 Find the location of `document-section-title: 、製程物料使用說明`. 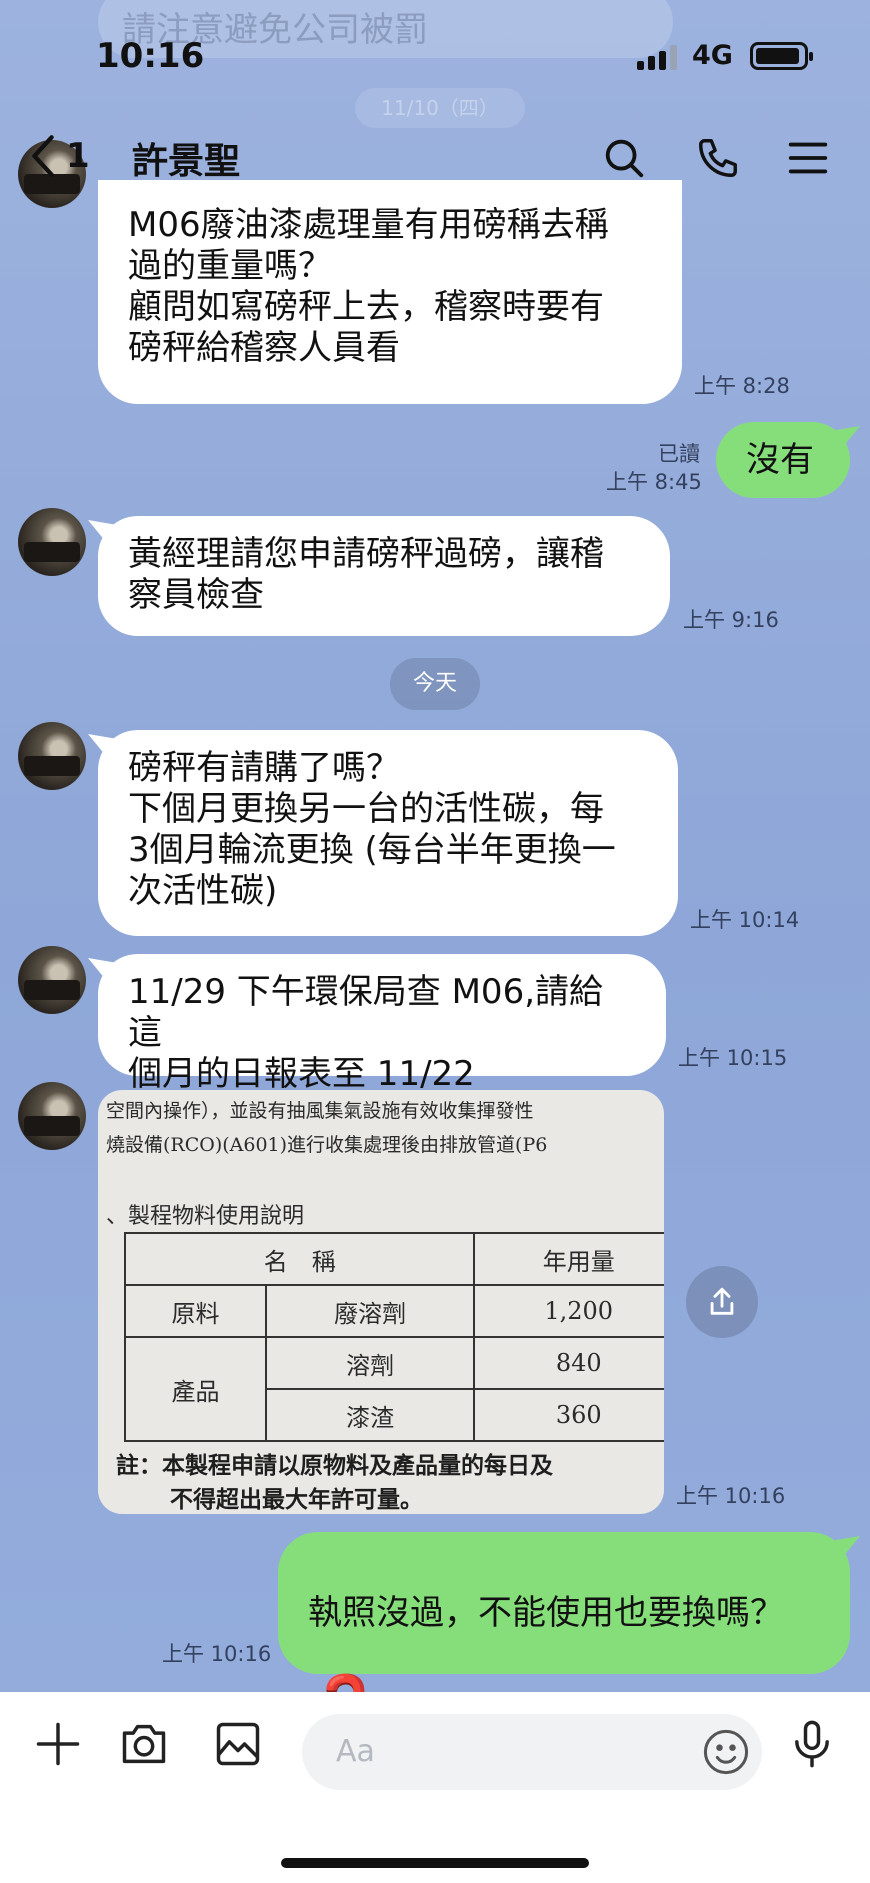

document-section-title: 、製程物料使用說明 is located at coordinates (205, 1216).